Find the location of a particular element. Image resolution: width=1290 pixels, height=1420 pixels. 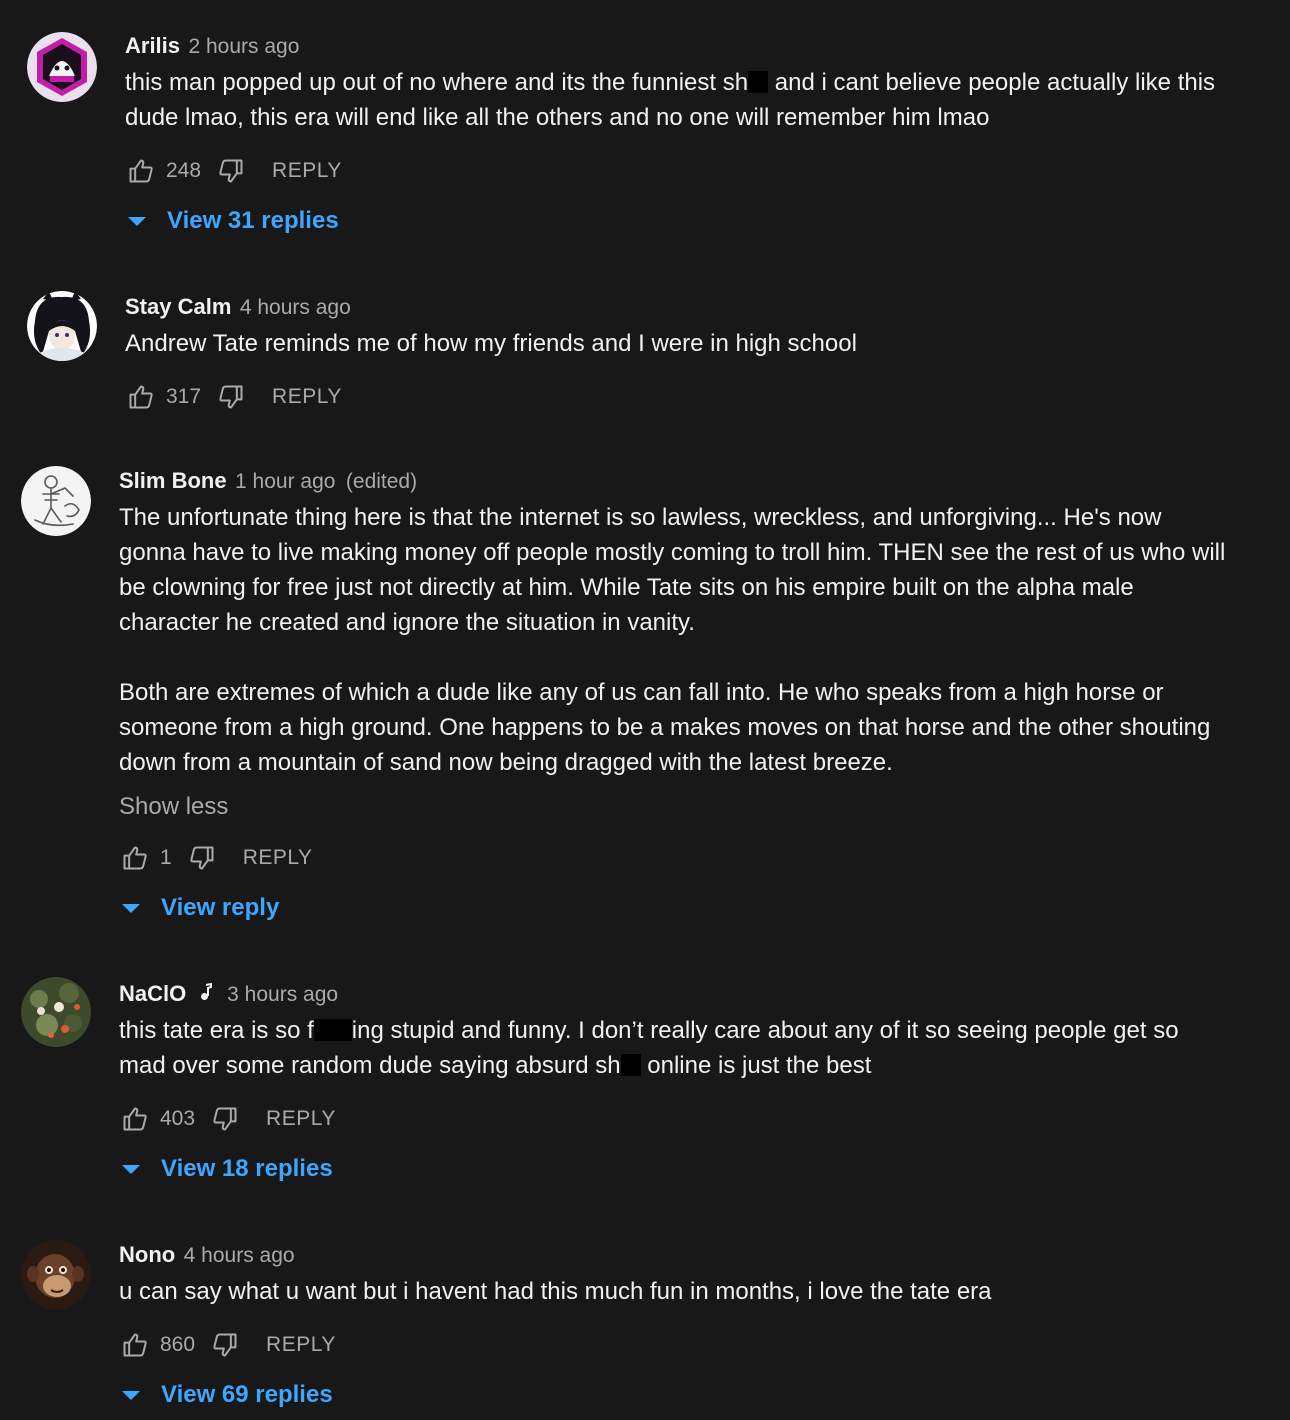

author-name: Slim Bone is located at coordinates (173, 480).